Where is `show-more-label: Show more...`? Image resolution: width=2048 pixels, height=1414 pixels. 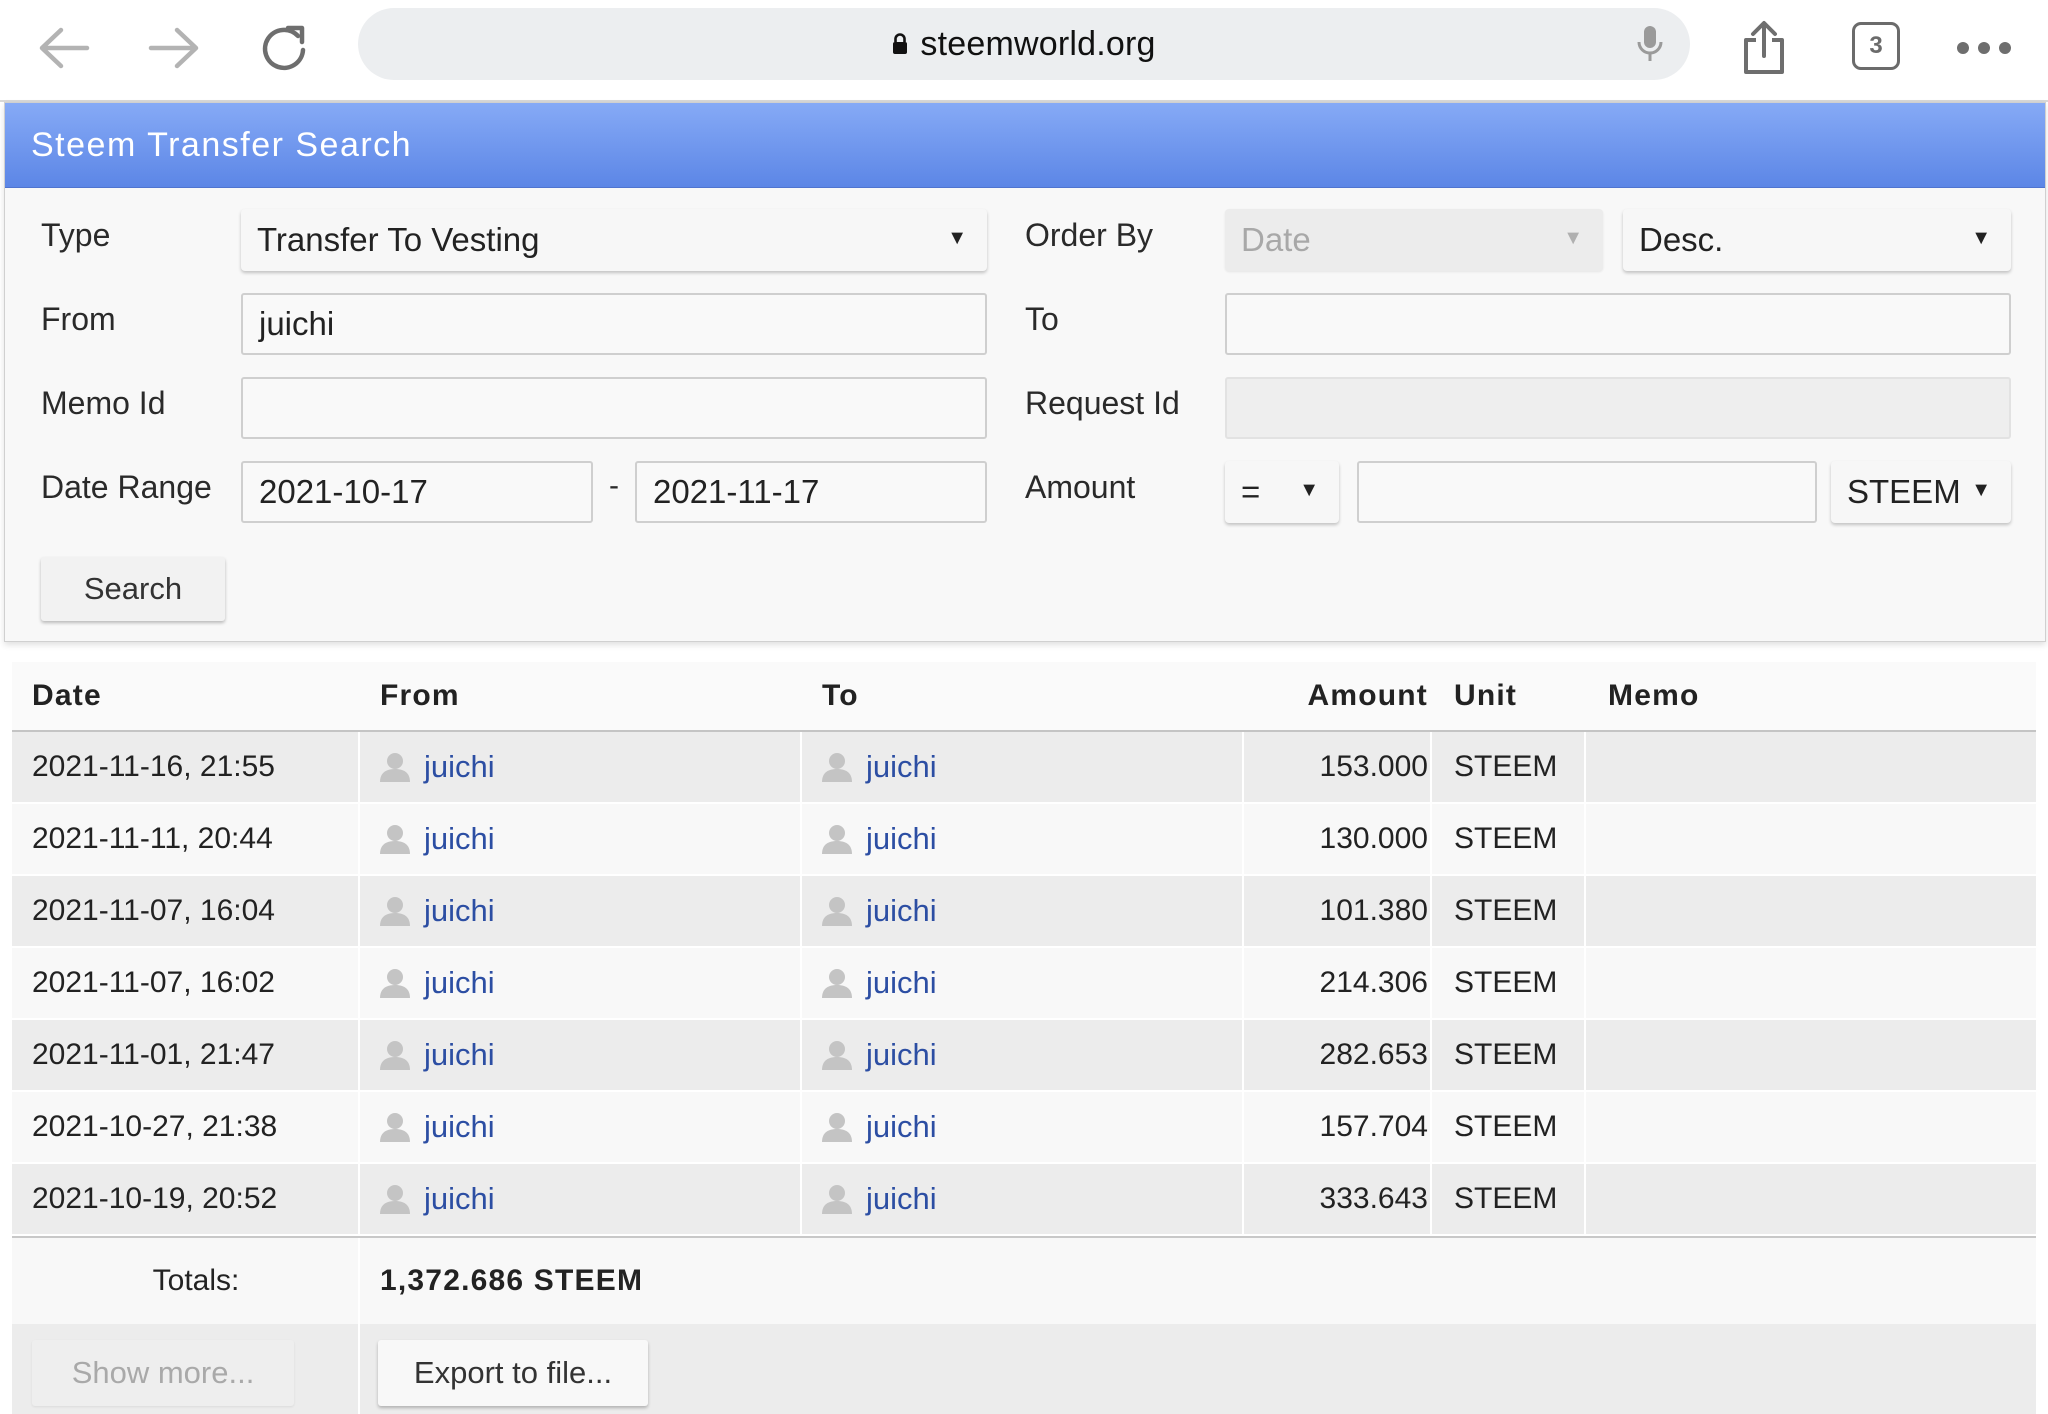
show-more-label: Show more... is located at coordinates (163, 1372).